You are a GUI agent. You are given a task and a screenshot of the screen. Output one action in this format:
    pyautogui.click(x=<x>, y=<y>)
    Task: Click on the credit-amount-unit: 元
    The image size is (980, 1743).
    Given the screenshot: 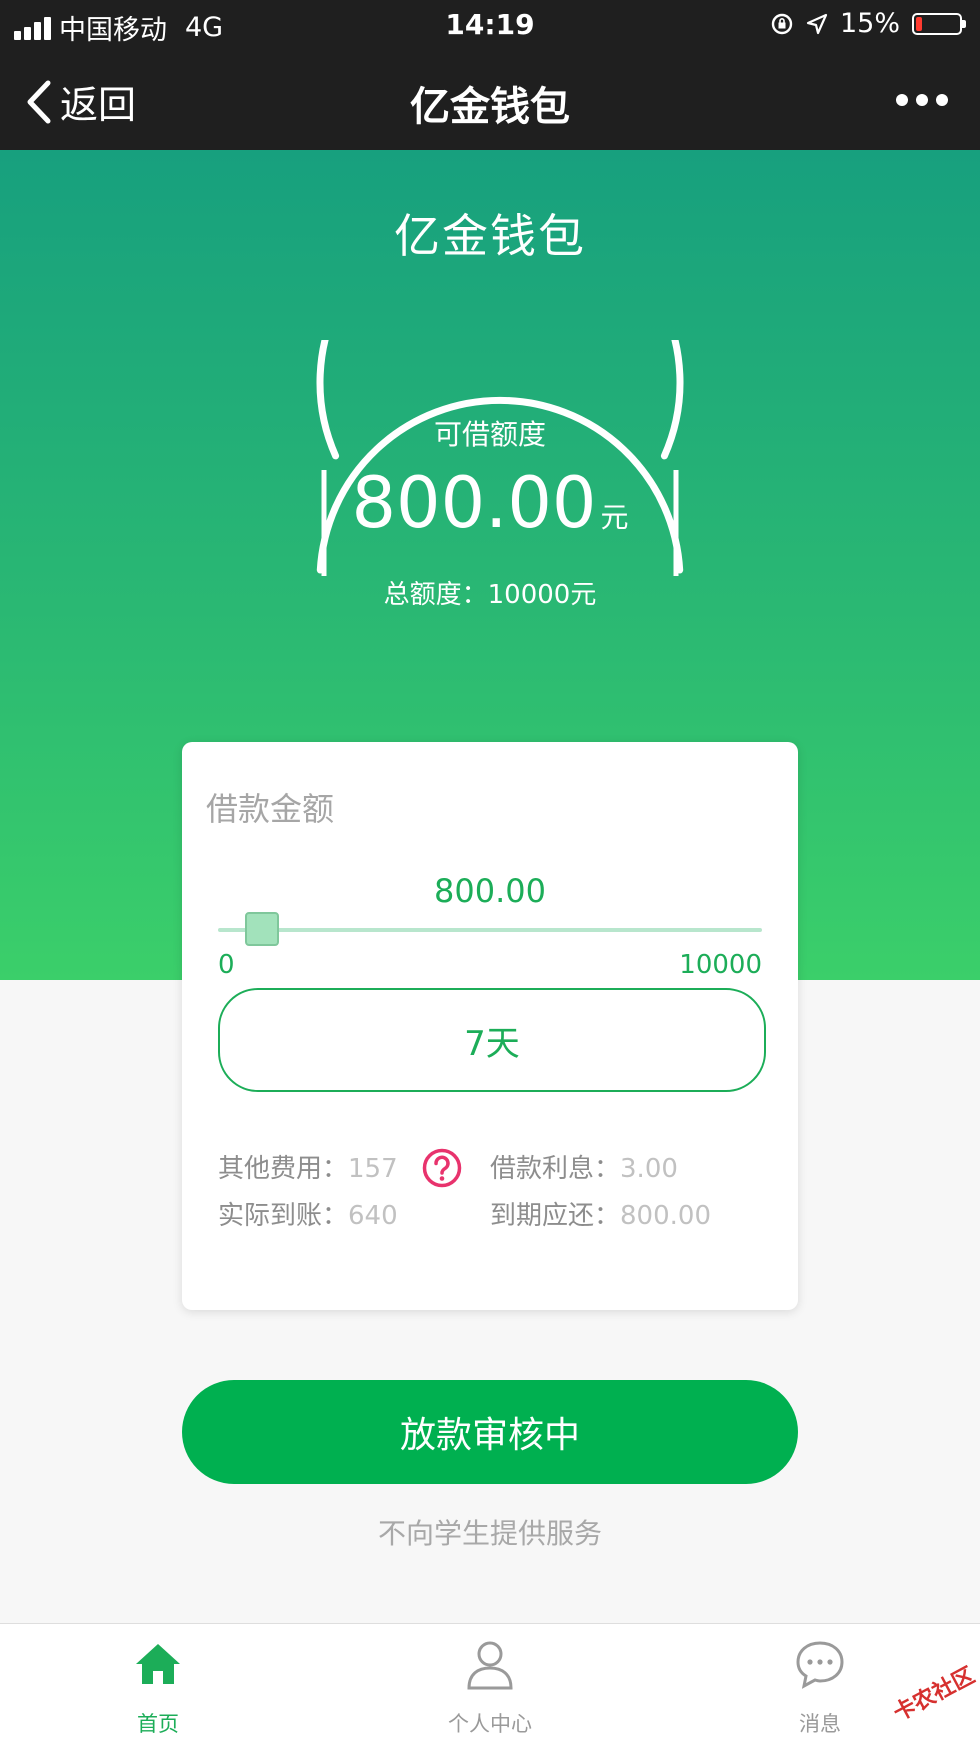 What is the action you would take?
    pyautogui.click(x=614, y=517)
    